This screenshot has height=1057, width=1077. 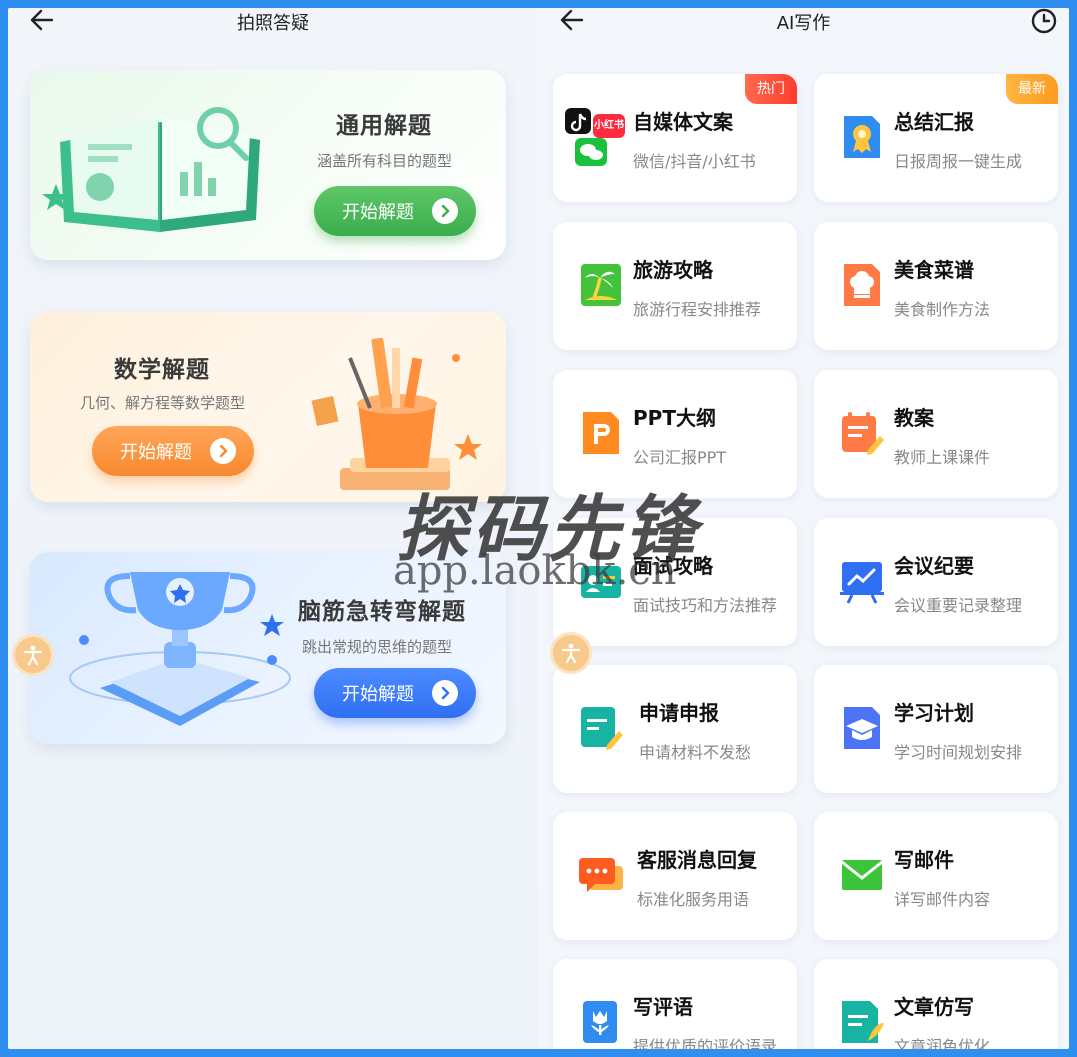 What do you see at coordinates (958, 752) in the screenshot?
I see `tile-subtitle: 学习时间规划安排` at bounding box center [958, 752].